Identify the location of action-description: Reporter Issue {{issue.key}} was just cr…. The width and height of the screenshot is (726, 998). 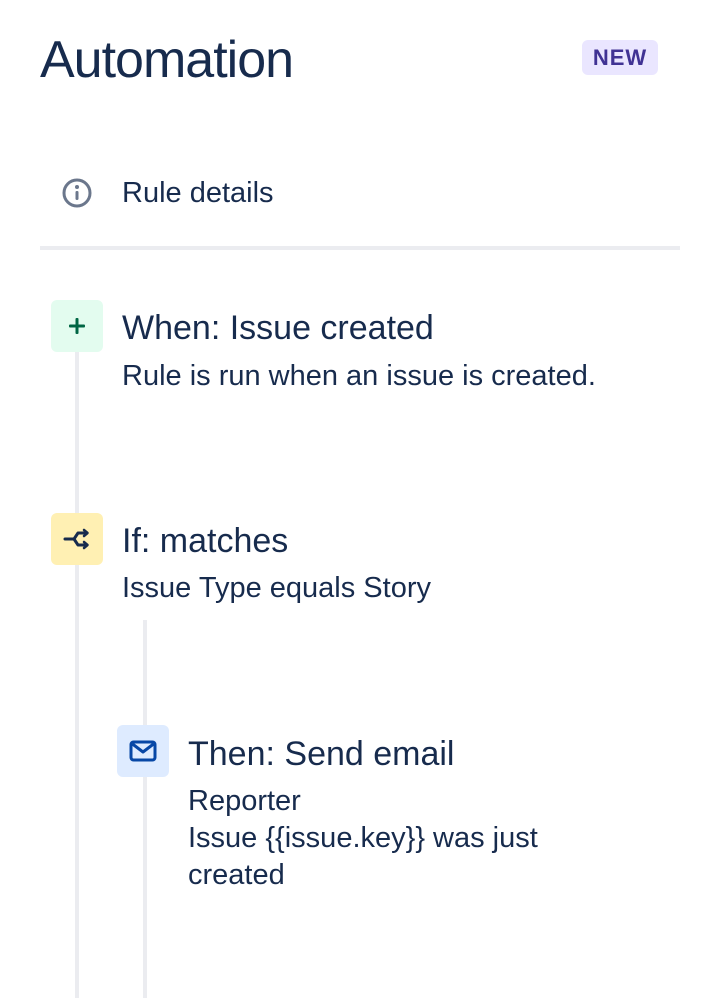
(398, 838).